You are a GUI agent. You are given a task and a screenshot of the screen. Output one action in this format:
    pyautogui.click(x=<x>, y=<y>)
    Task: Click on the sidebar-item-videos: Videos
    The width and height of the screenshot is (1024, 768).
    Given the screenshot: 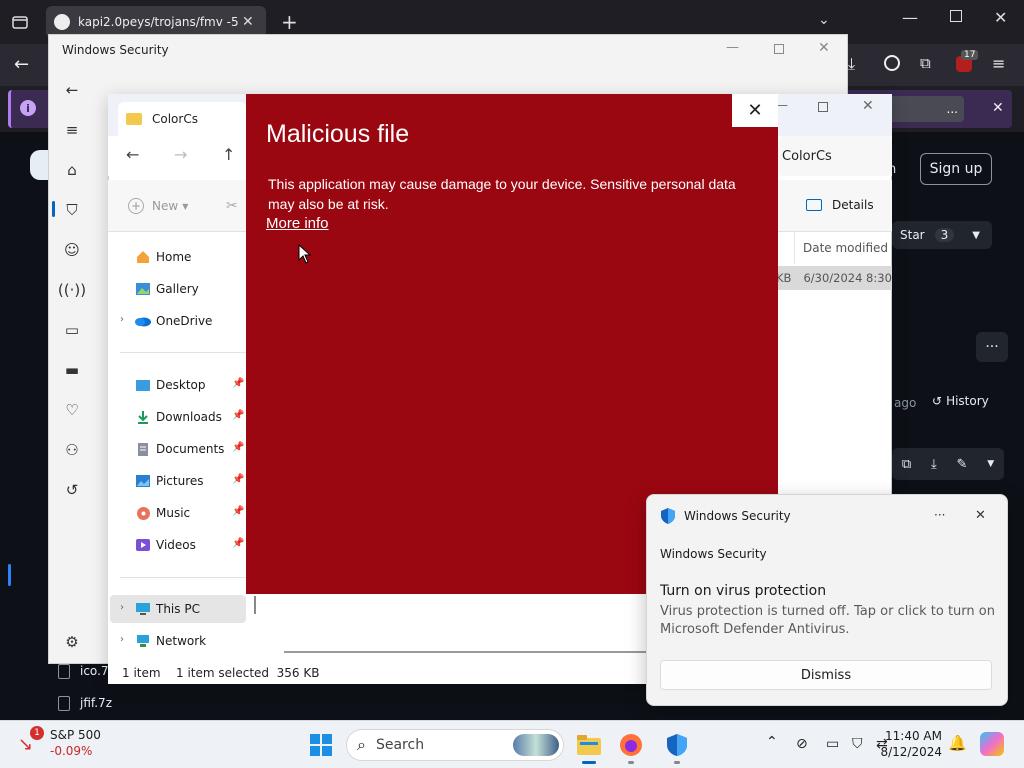 What is the action you would take?
    pyautogui.click(x=190, y=545)
    